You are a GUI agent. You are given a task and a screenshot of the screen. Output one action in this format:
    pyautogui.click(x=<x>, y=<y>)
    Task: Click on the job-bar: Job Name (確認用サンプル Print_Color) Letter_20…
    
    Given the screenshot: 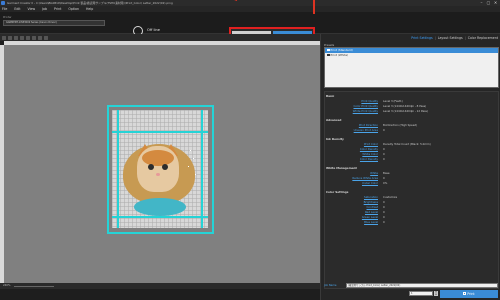 What is the action you would take?
    pyautogui.click(x=411, y=290)
    